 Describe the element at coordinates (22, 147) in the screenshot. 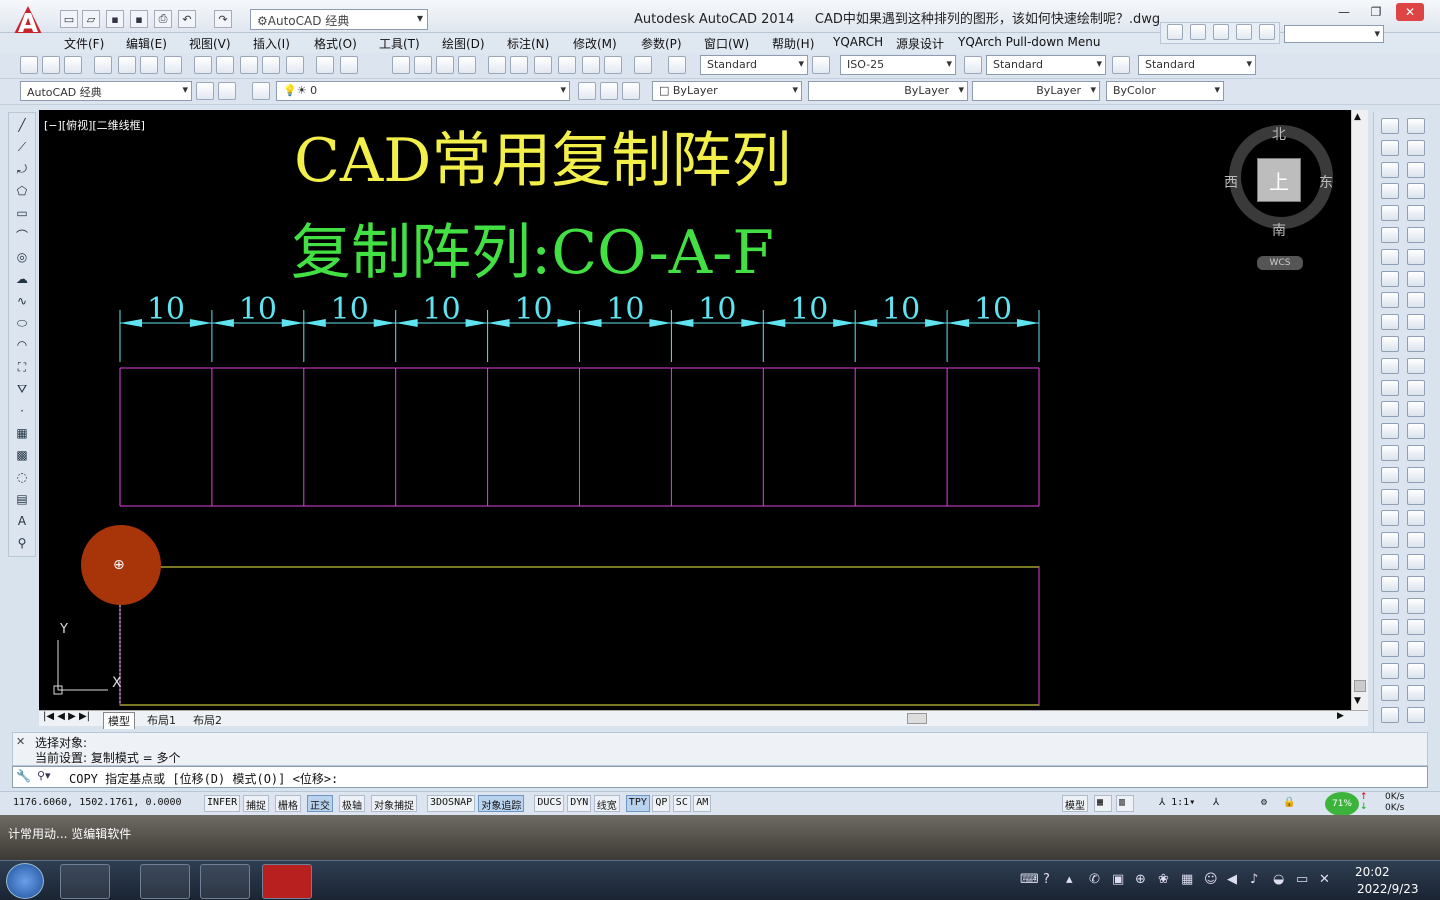

I see `draw-tool-2-icon: ⟋` at that location.